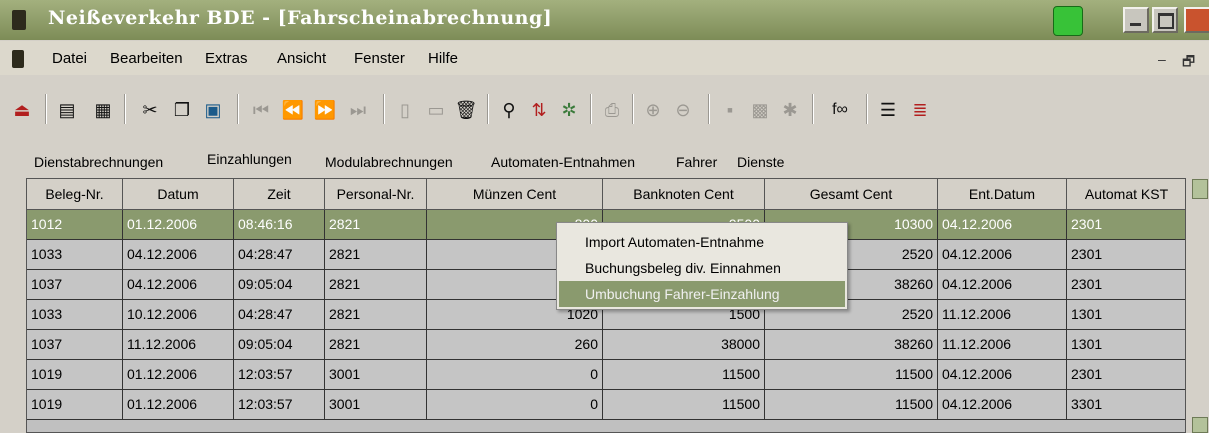 The width and height of the screenshot is (1209, 433). Describe the element at coordinates (1200, 425) in the screenshot. I see `scroll-down-button` at that location.